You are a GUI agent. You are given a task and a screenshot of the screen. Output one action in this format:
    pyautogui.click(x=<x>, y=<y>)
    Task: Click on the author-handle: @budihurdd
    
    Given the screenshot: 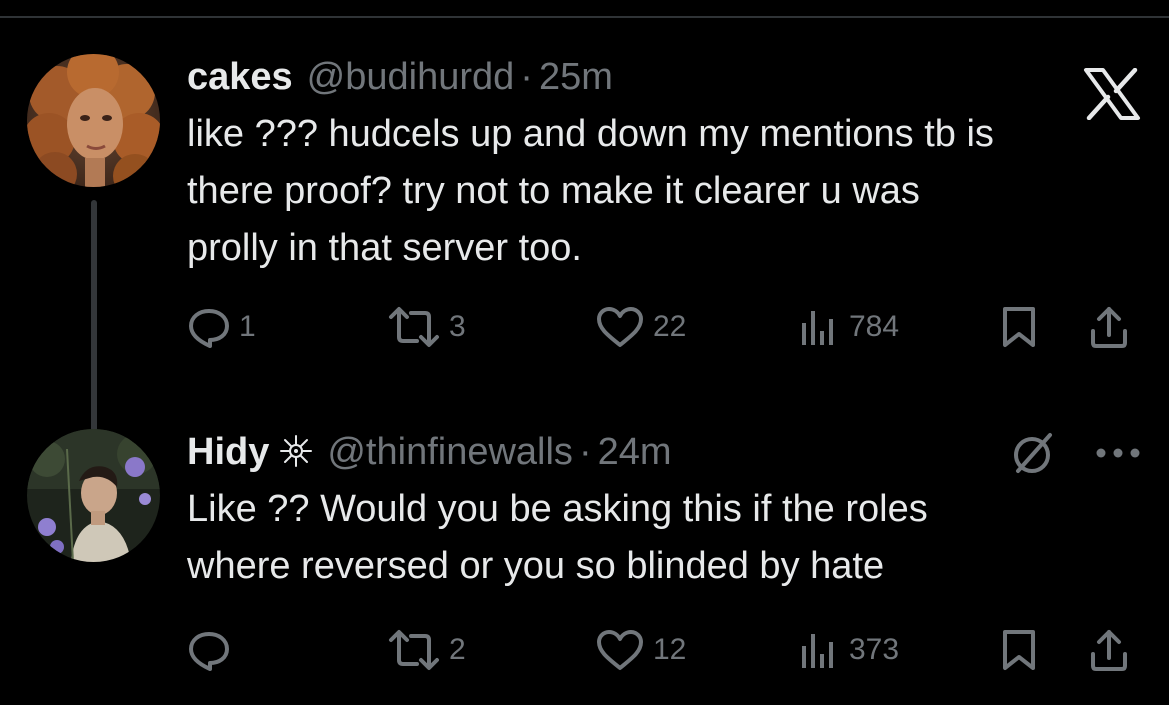 What is the action you would take?
    pyautogui.click(x=411, y=77)
    